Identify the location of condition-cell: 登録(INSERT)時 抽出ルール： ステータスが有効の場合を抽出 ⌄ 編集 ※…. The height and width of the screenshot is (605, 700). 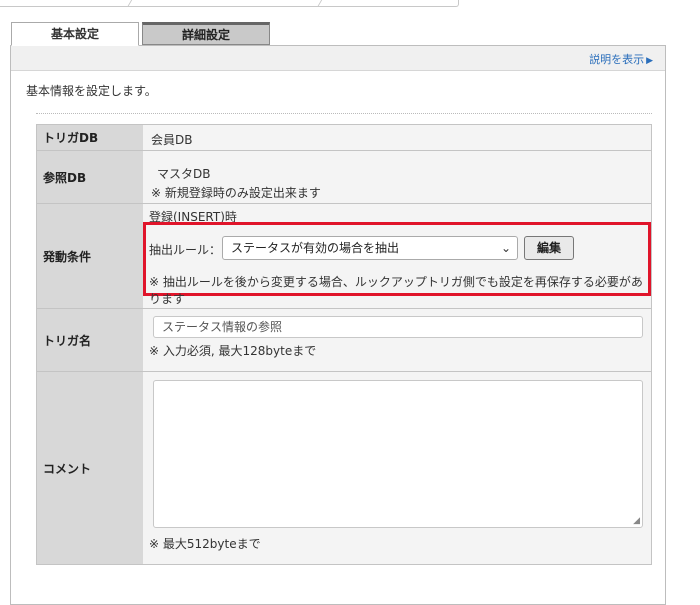
(397, 256).